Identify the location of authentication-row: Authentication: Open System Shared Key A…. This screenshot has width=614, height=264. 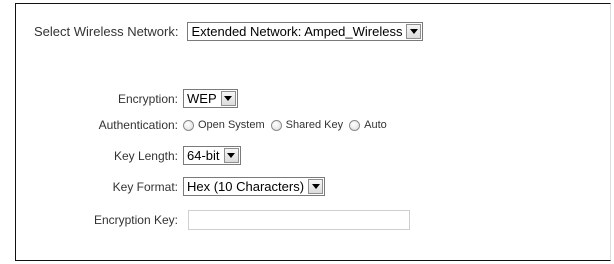
(204, 125).